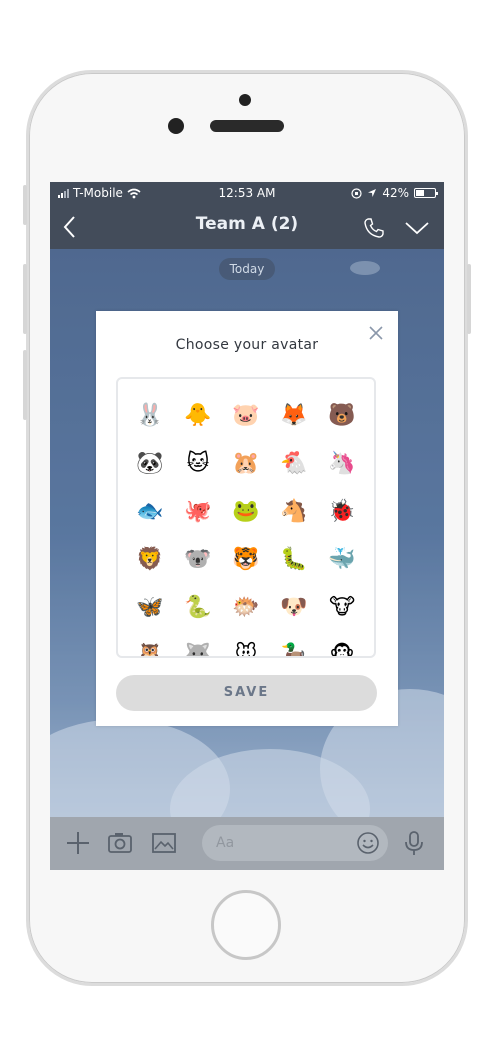 The height and width of the screenshot is (1058, 500). Describe the element at coordinates (294, 463) in the screenshot. I see `avatar-option: 🐔` at that location.